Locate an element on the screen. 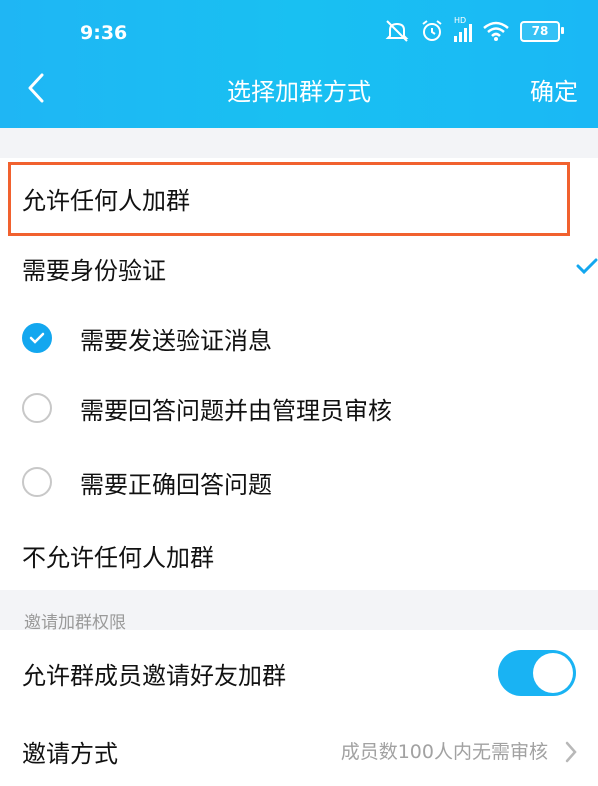  check-icon is located at coordinates (37, 338).